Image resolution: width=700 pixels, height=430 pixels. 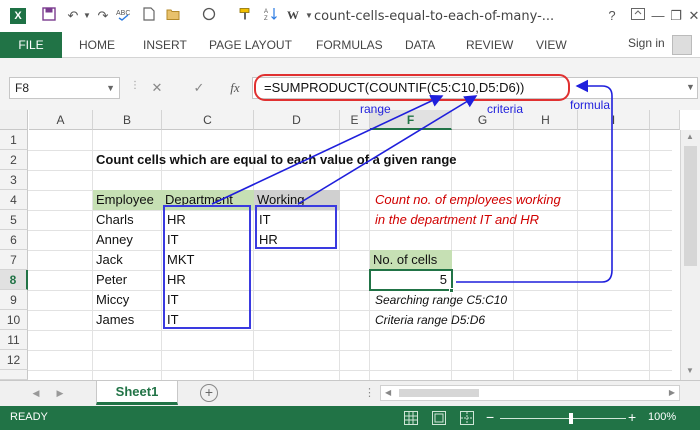 I want to click on employee-cell: Miccy, so click(x=111, y=300).